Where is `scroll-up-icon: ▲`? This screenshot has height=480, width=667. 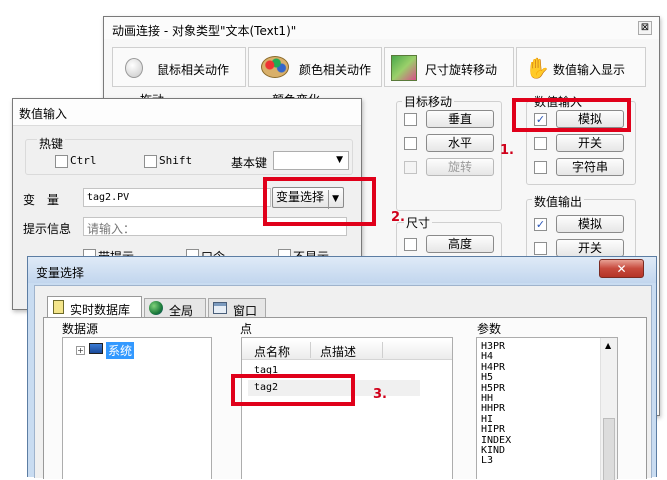
scroll-up-icon: ▲ is located at coordinates (608, 345).